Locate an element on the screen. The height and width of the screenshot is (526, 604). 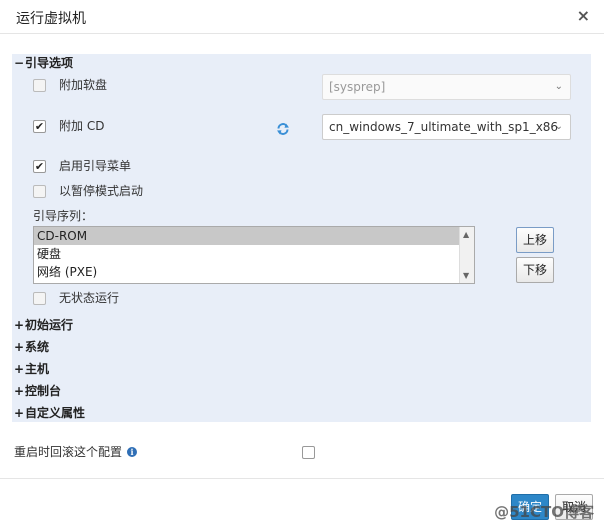
info-icon: i is located at coordinates (132, 452).